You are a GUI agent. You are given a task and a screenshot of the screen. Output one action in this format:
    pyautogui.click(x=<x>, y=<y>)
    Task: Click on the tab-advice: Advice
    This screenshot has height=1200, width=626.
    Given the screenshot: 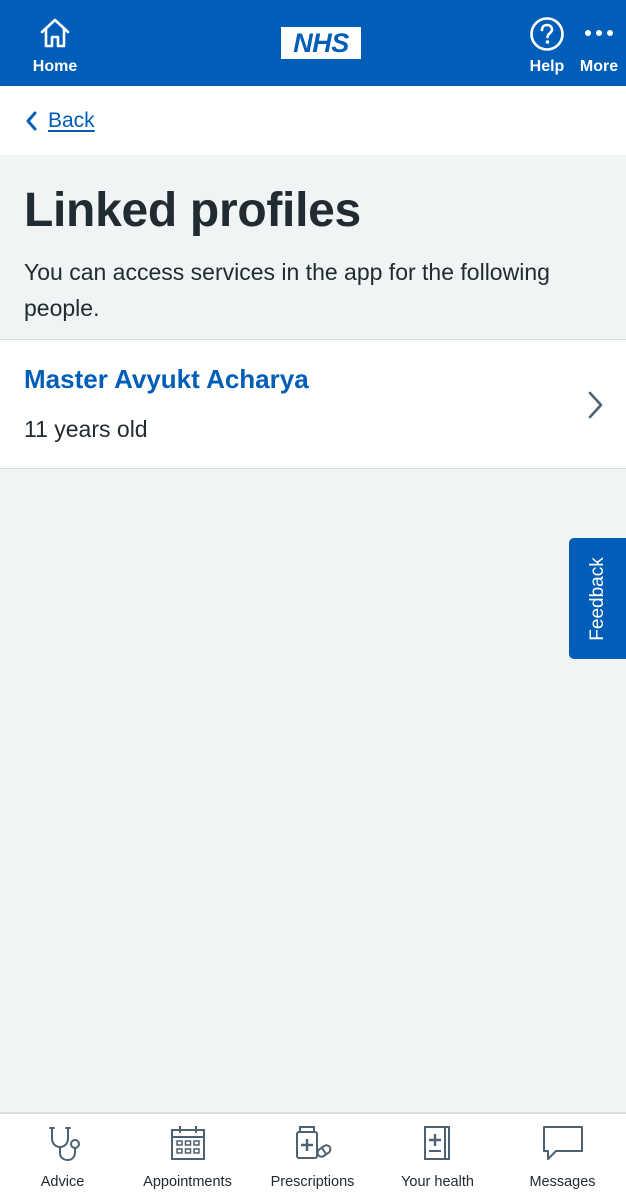 What is the action you would take?
    pyautogui.click(x=62, y=1157)
    